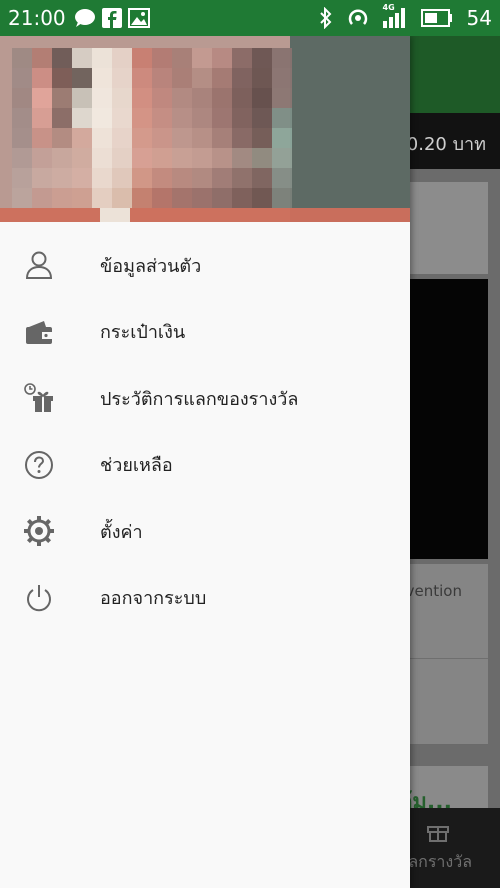 The height and width of the screenshot is (888, 500). I want to click on power-icon, so click(39, 598).